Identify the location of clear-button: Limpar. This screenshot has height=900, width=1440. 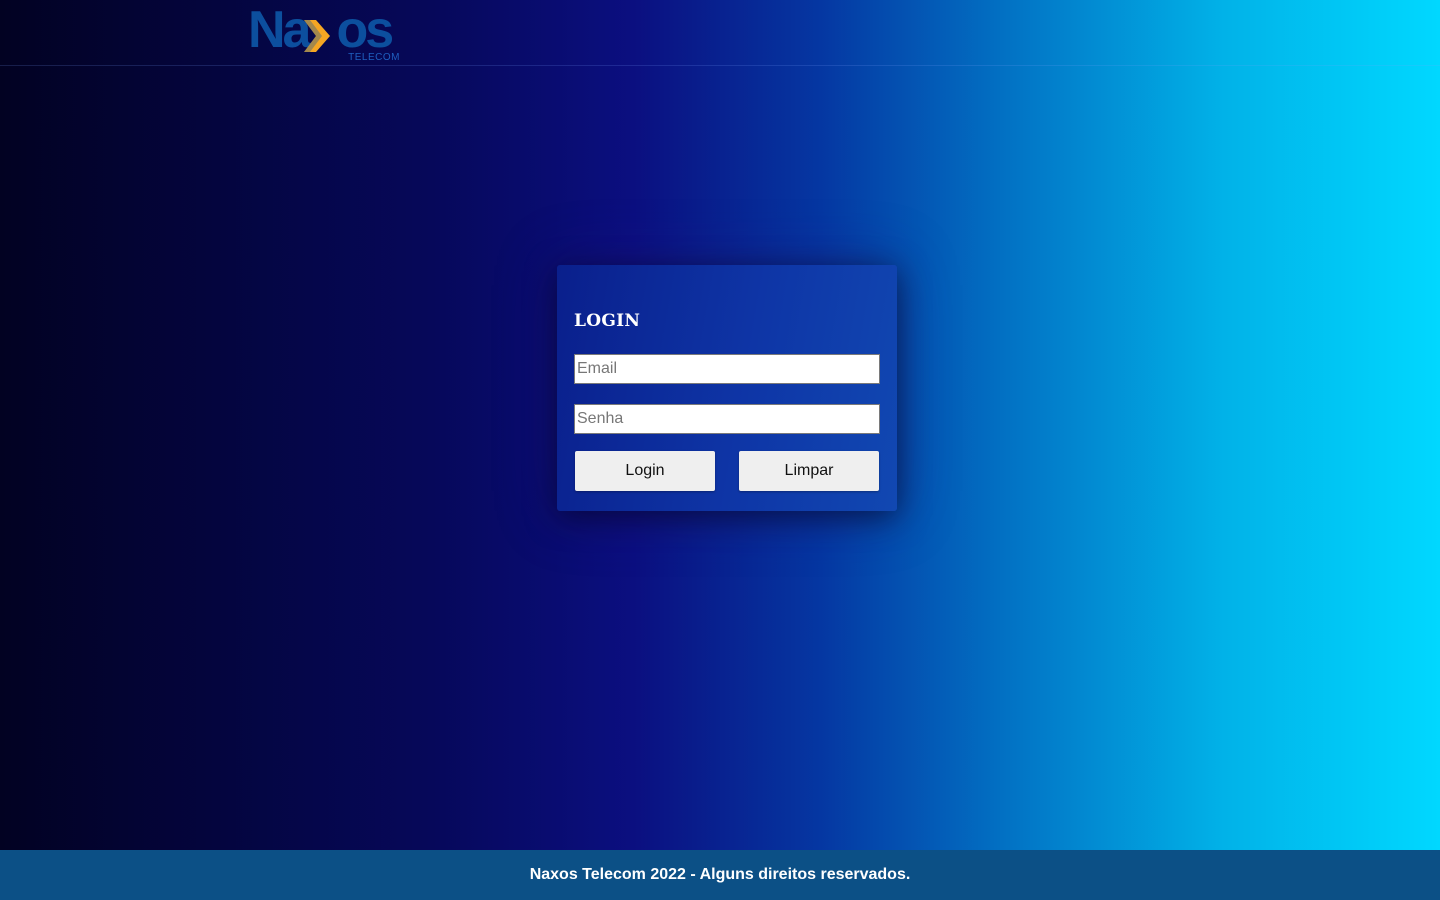
(809, 471).